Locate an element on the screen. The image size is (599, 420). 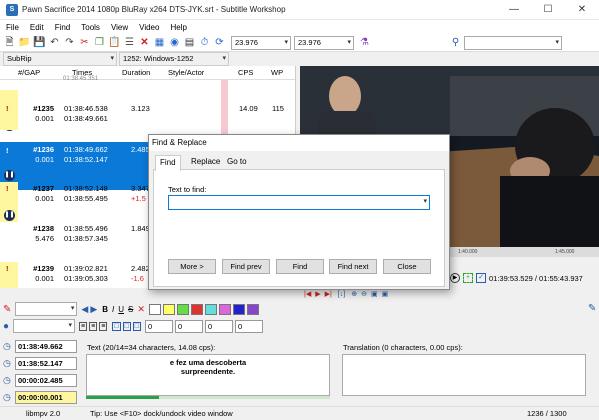
color-swatch-magenta is located at coordinates (224, 309).